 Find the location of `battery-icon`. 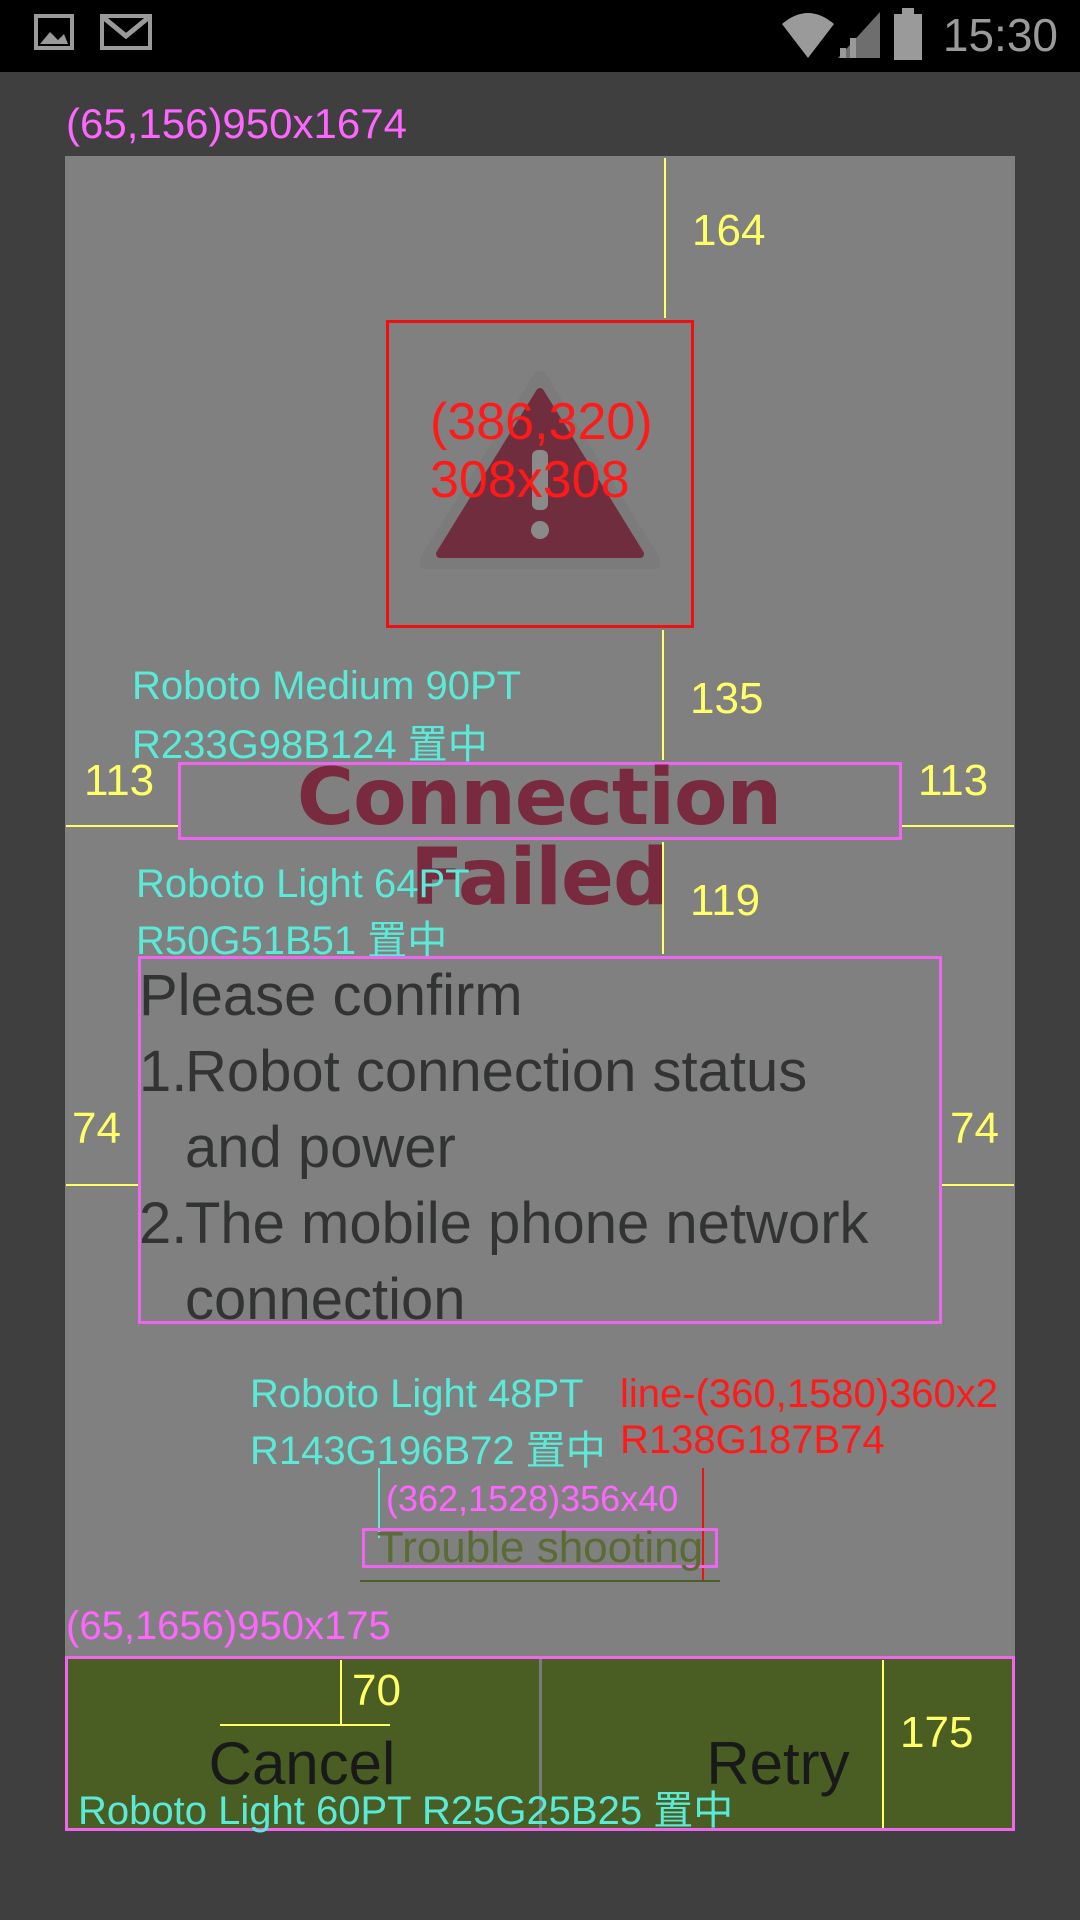

battery-icon is located at coordinates (908, 34).